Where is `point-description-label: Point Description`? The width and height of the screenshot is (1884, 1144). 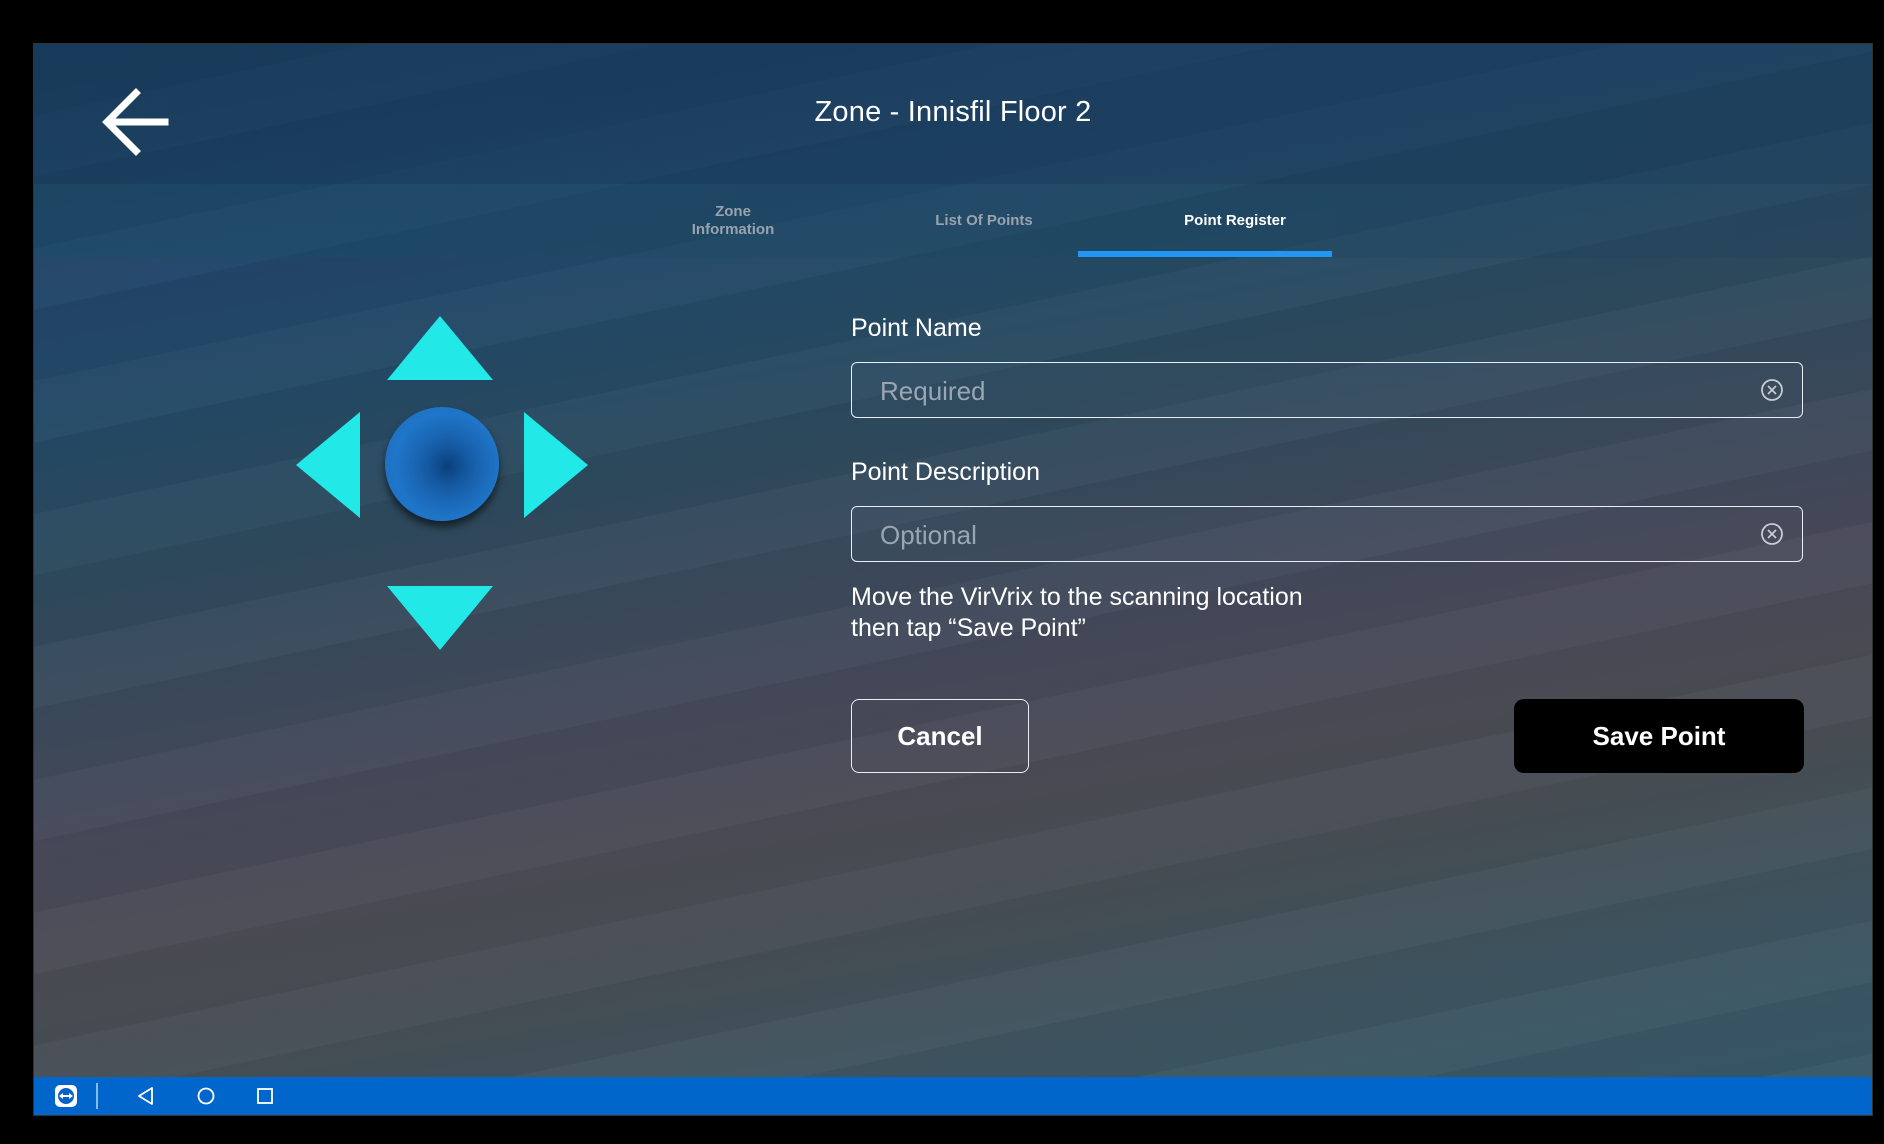 point-description-label: Point Description is located at coordinates (945, 472).